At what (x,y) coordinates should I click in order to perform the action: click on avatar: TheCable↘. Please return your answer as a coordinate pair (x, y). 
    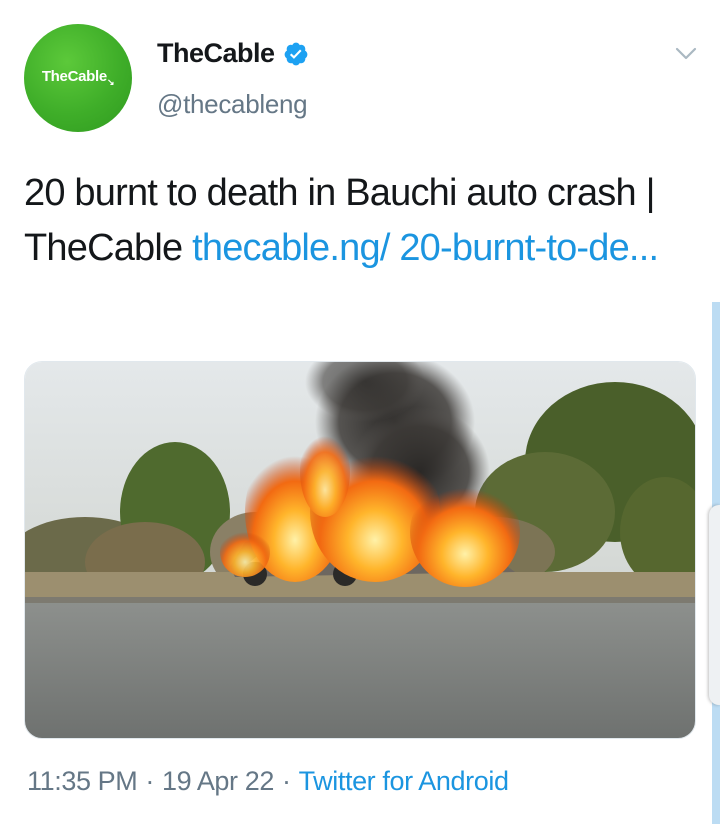
    Looking at the image, I should click on (78, 78).